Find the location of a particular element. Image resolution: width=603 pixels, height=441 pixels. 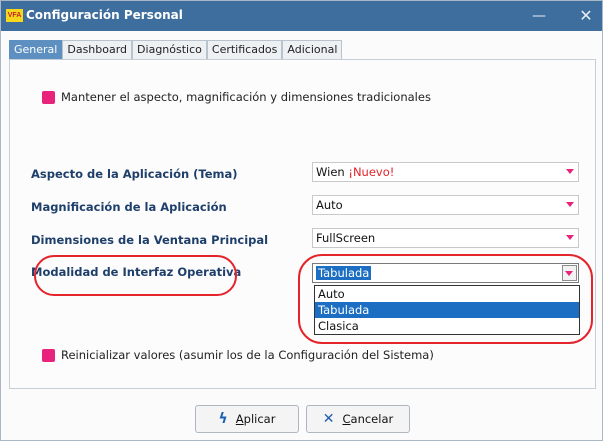

app-logo-icon: VFA is located at coordinates (14, 15).